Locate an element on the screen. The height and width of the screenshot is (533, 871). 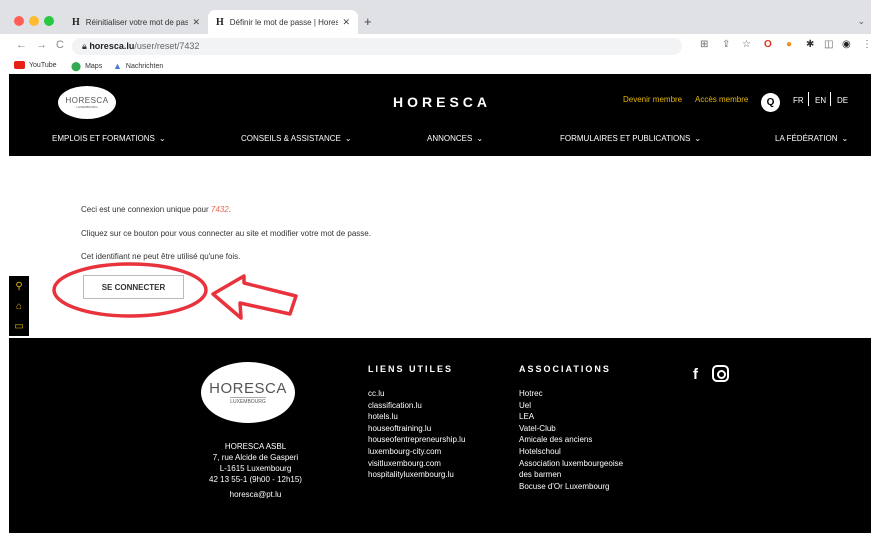
footer-link: houseofentrepreneurship.lu is located at coordinates (416, 440).